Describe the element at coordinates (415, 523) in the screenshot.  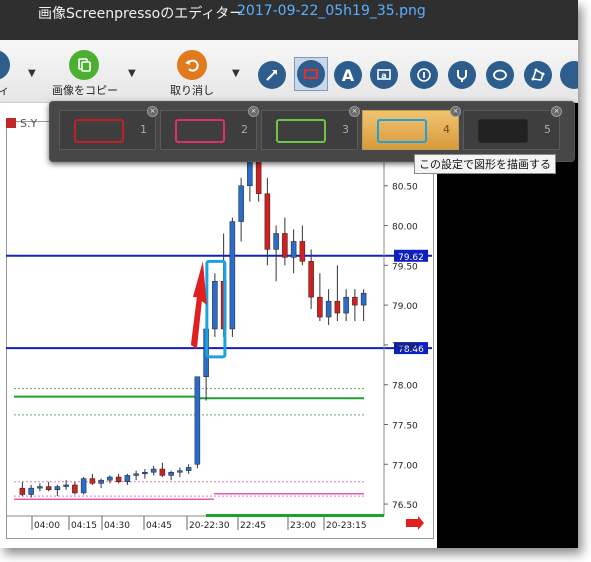
I see `scroll-right-icon` at that location.